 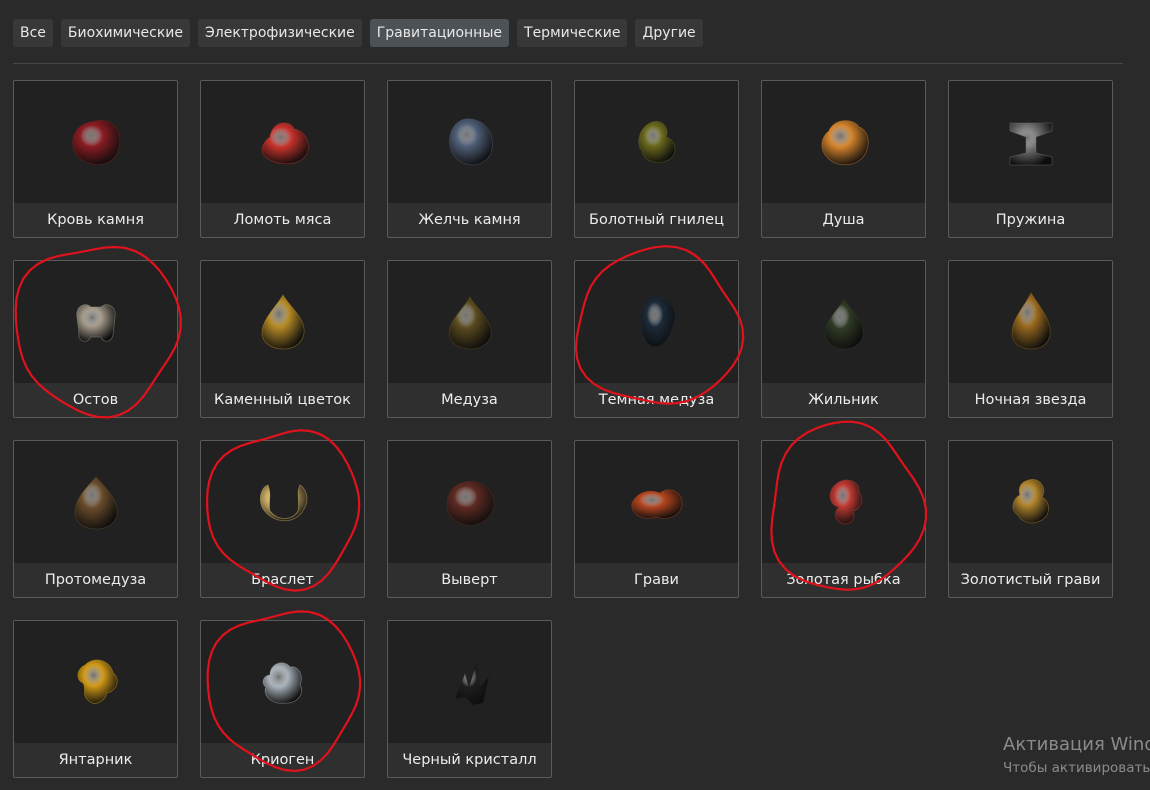 I want to click on tab-electrophysical: Электрофизические, so click(x=279, y=33).